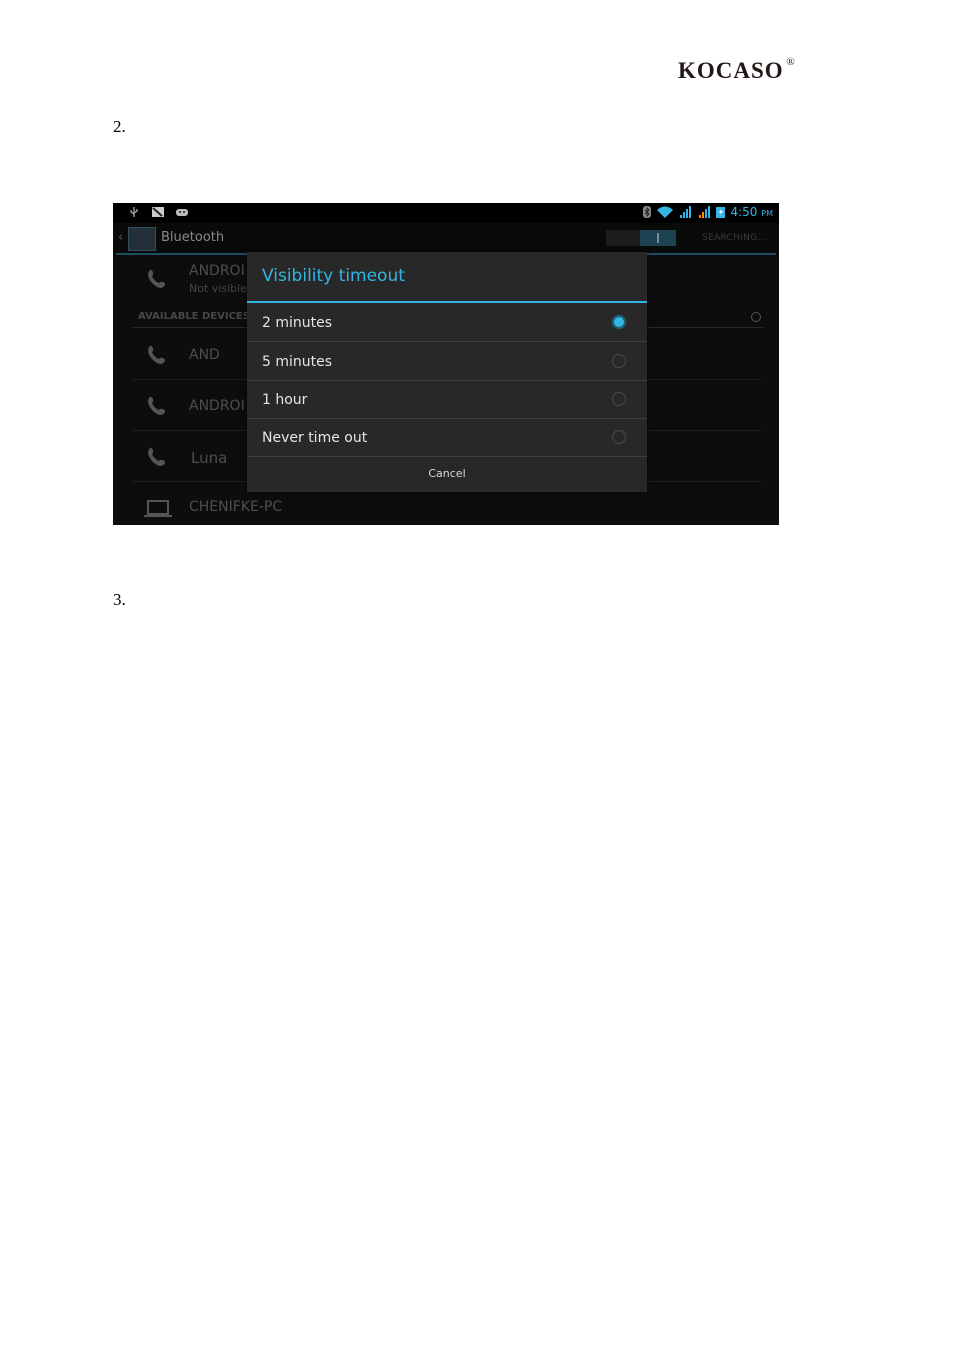  What do you see at coordinates (142, 239) in the screenshot?
I see `settings-app-icon` at bounding box center [142, 239].